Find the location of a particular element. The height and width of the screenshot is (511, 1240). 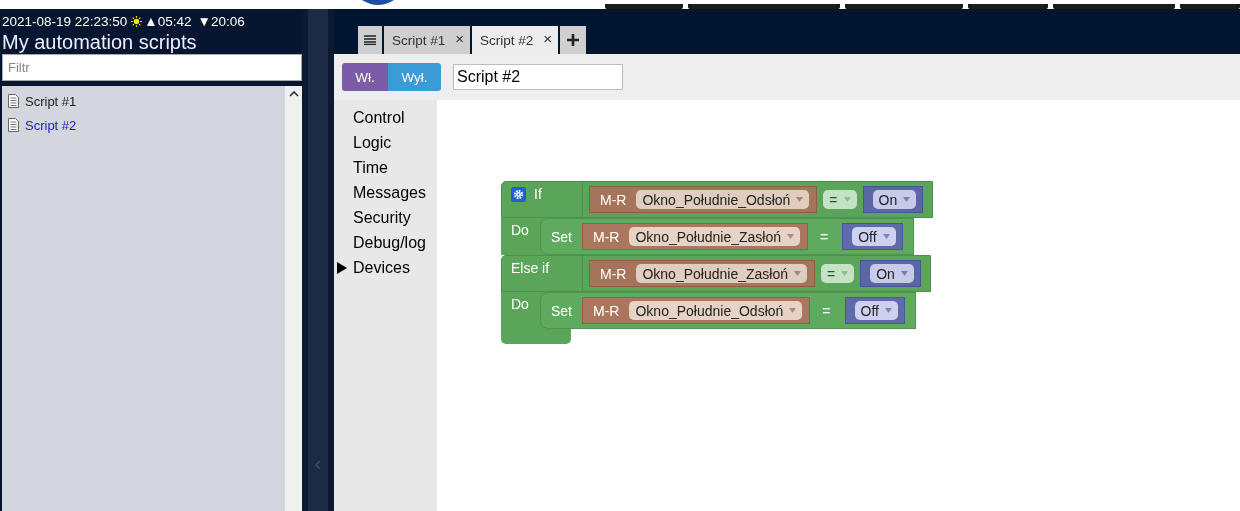

condition-row: Else if M-R Okno_Południe_Zasłoń = On is located at coordinates (716, 273).